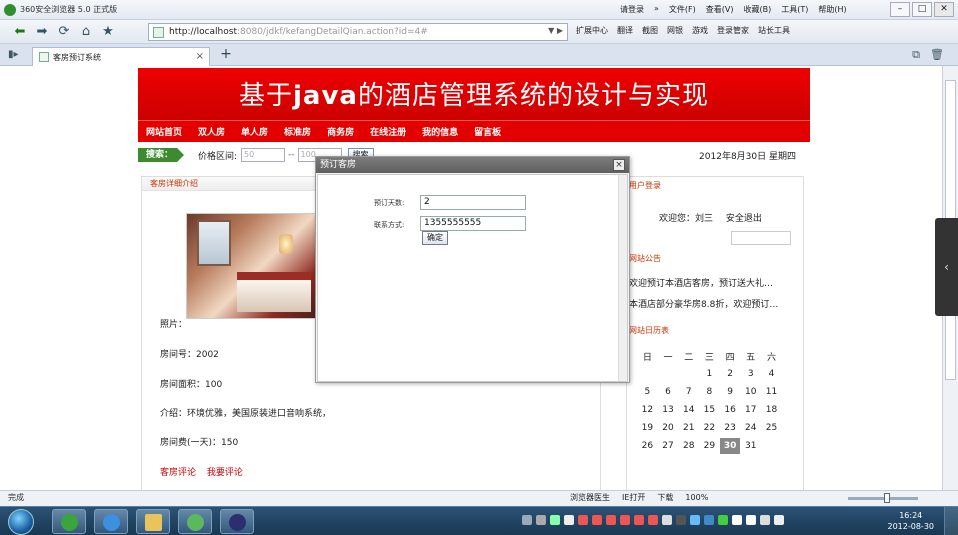 The image size is (958, 535). Describe the element at coordinates (191, 385) in the screenshot. I see `room-area: 房间面积：100` at that location.